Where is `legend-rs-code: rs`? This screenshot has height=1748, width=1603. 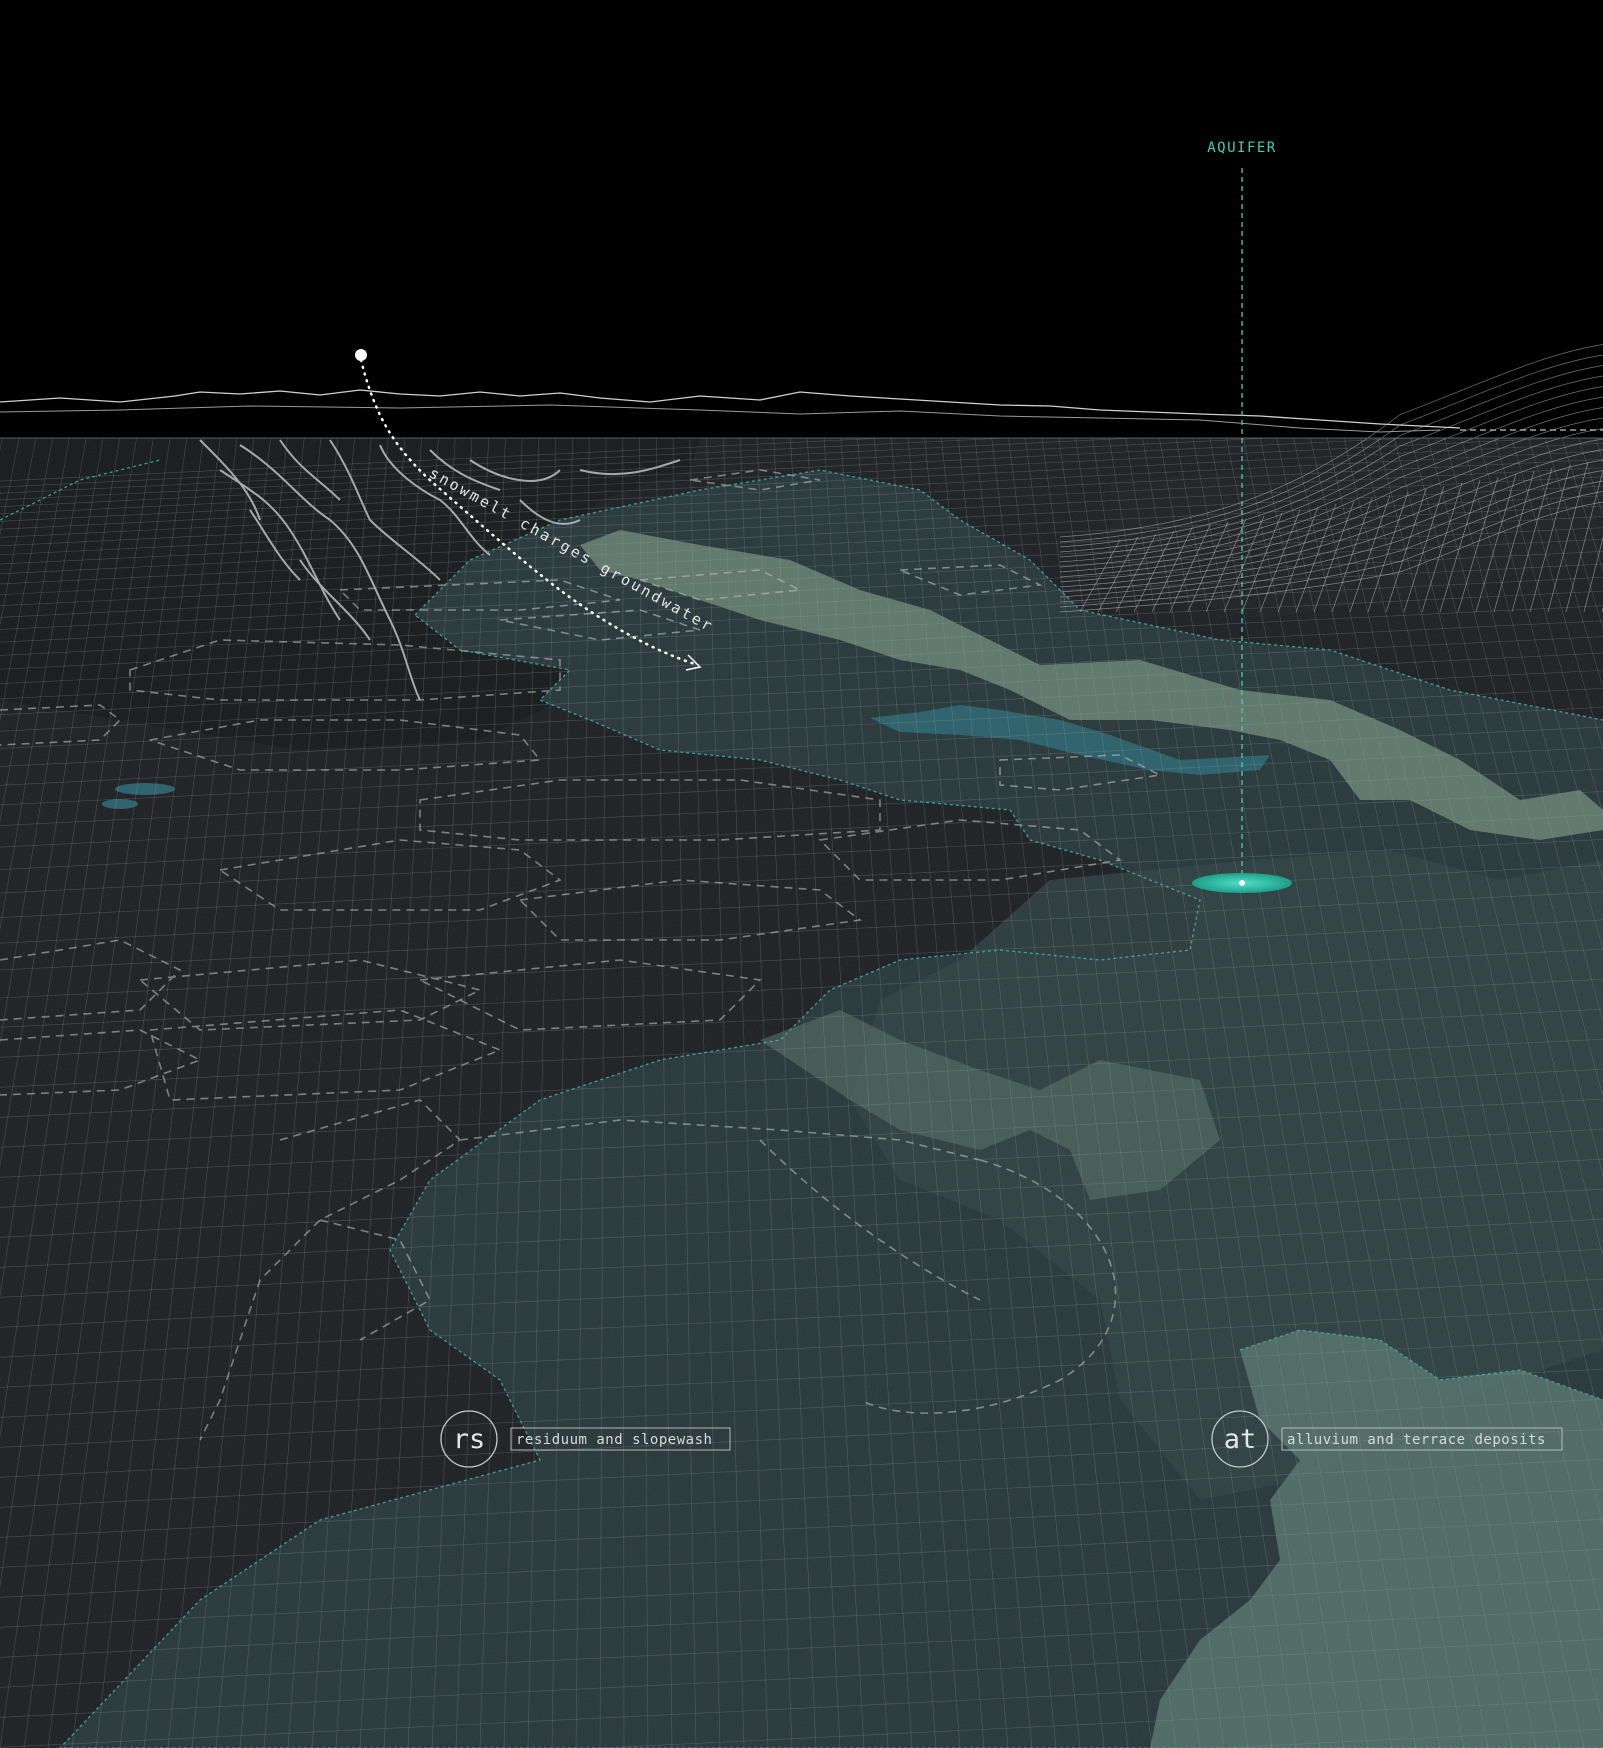
legend-rs-code: rs is located at coordinates (469, 1439).